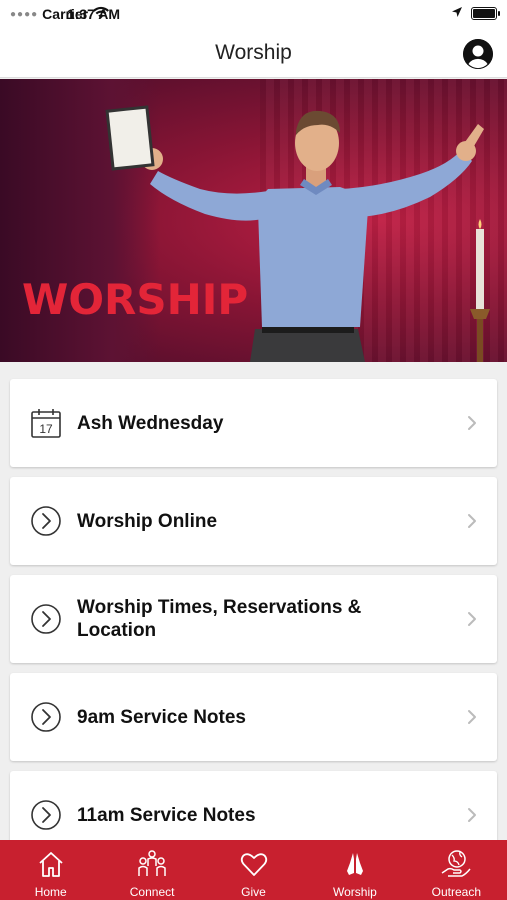 This screenshot has width=507, height=900. What do you see at coordinates (456, 892) in the screenshot?
I see `tab-label: Outreach` at bounding box center [456, 892].